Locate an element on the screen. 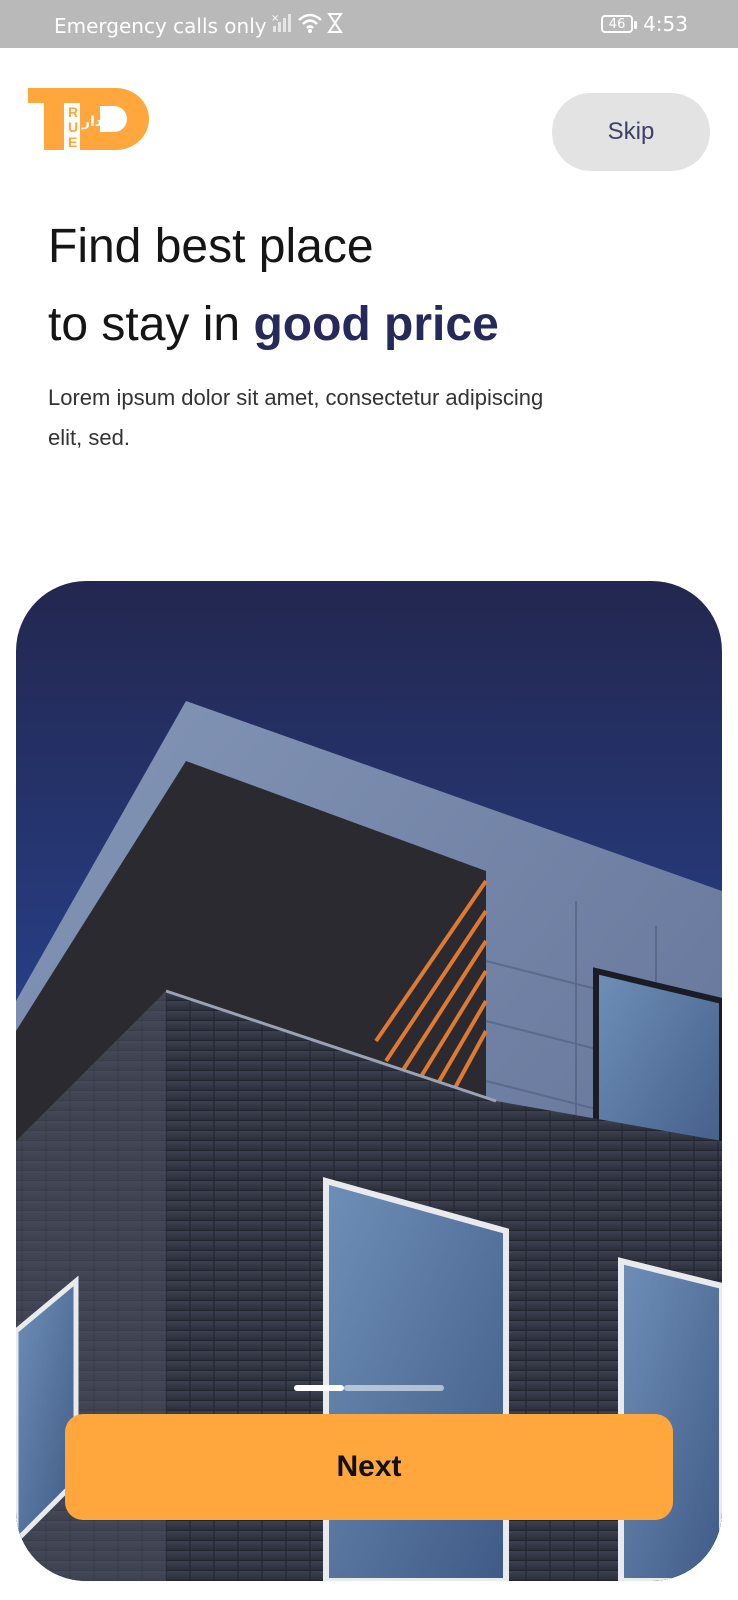 The height and width of the screenshot is (1600, 738). battery-icon: 46 is located at coordinates (619, 24).